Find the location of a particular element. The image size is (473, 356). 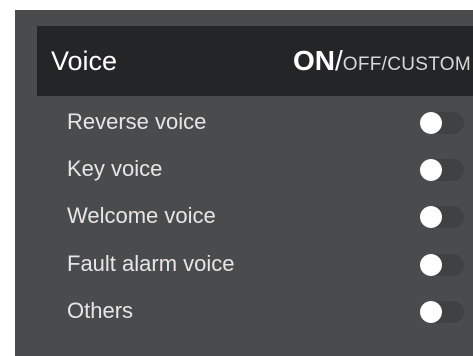

setting-label: Others is located at coordinates (100, 310).